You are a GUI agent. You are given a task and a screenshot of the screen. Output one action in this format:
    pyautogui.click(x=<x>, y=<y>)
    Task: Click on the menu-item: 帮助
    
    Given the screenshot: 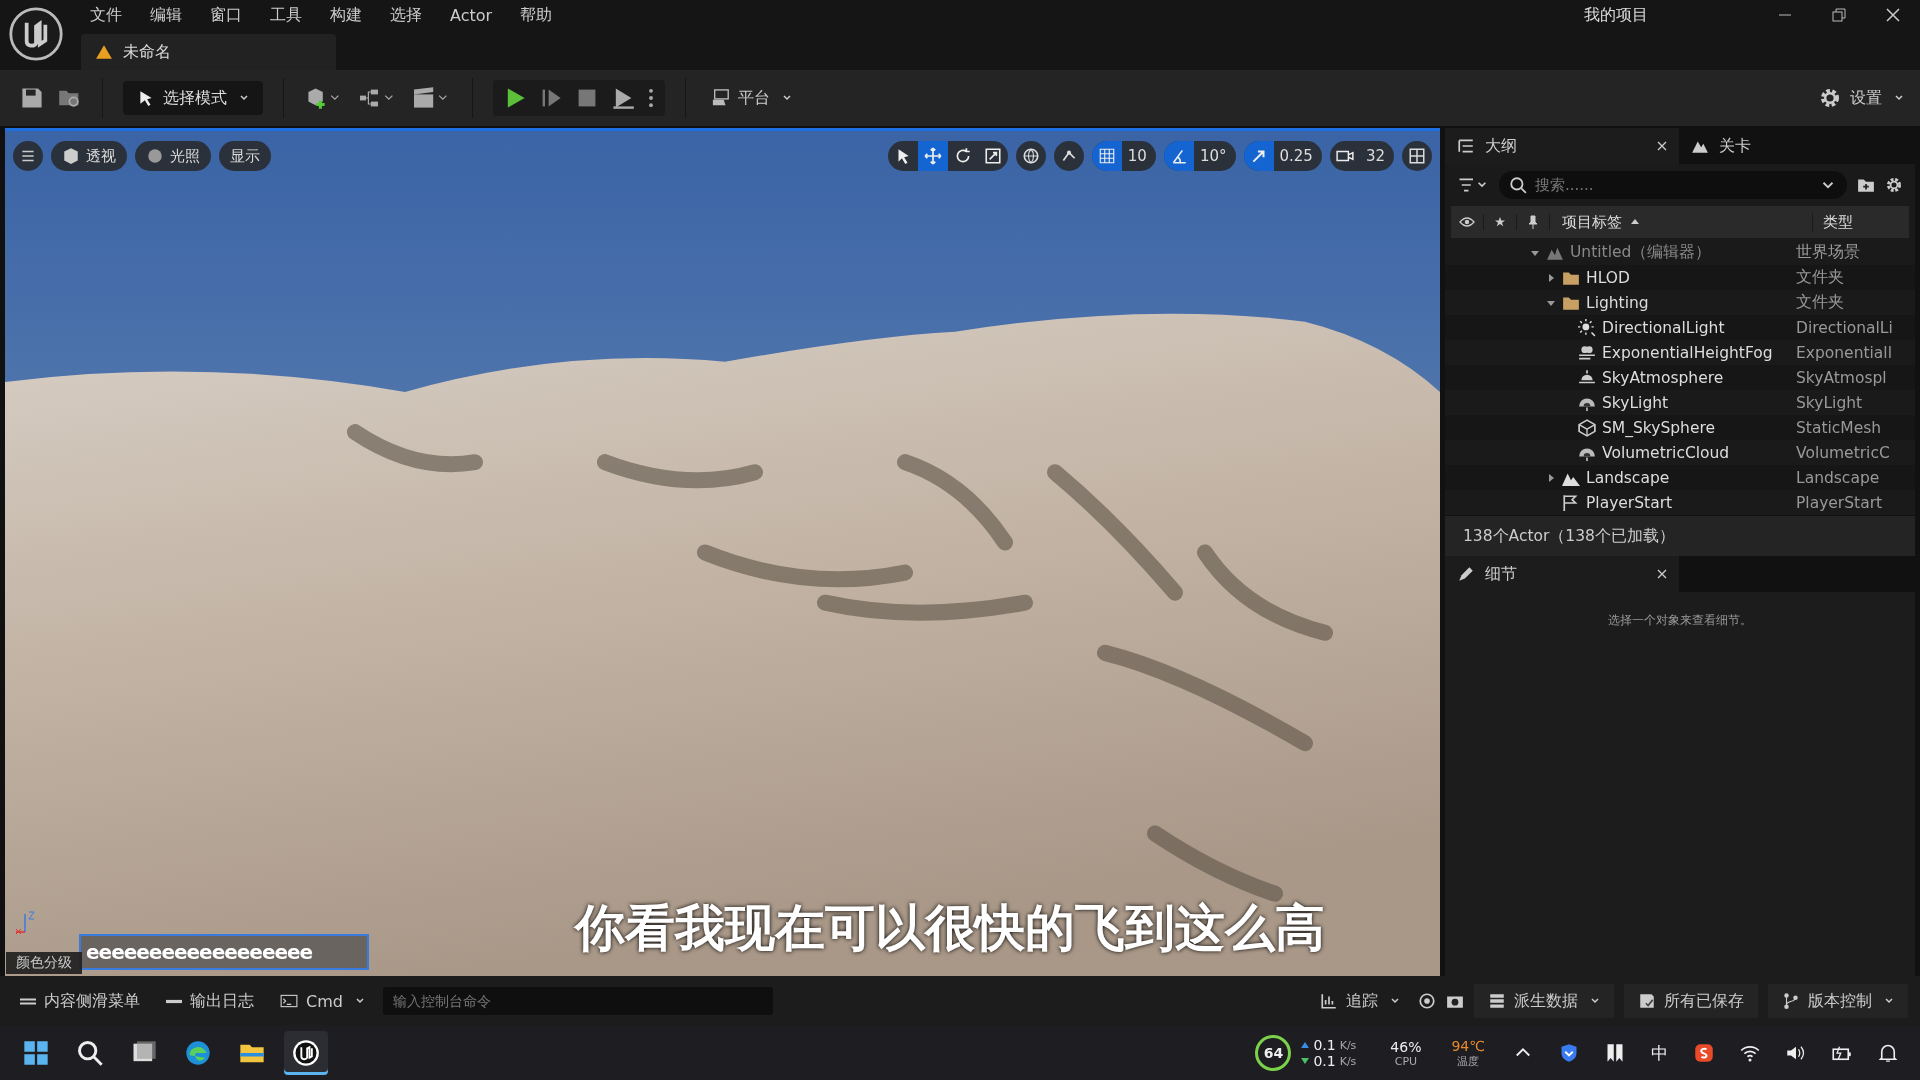 What is the action you would take?
    pyautogui.click(x=536, y=15)
    